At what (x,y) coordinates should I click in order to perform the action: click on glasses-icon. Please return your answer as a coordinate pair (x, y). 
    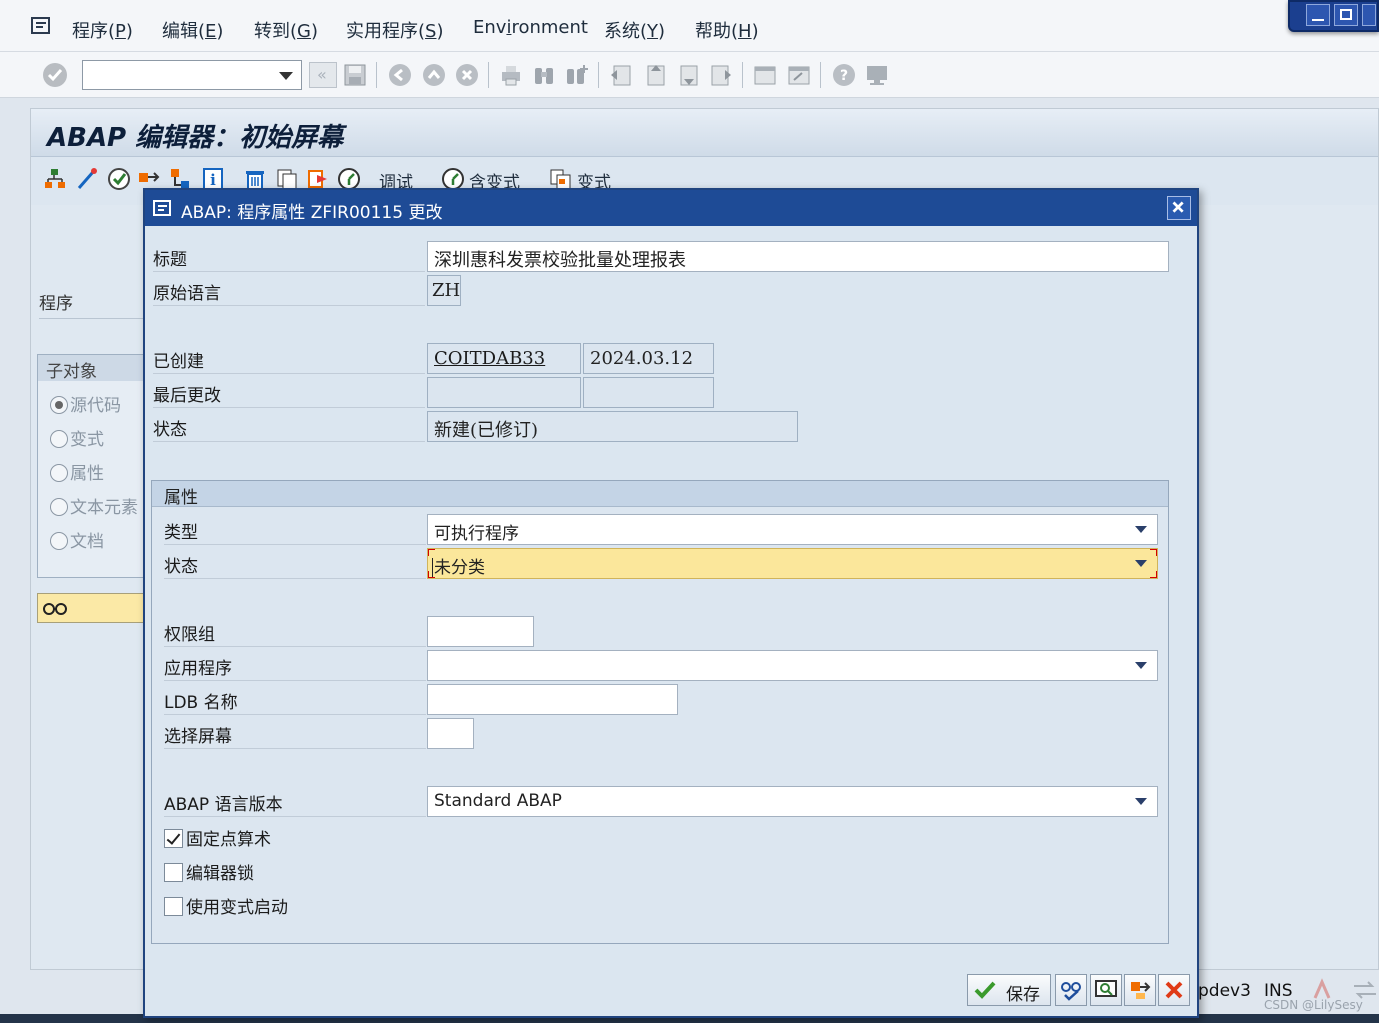
    Looking at the image, I should click on (55, 609).